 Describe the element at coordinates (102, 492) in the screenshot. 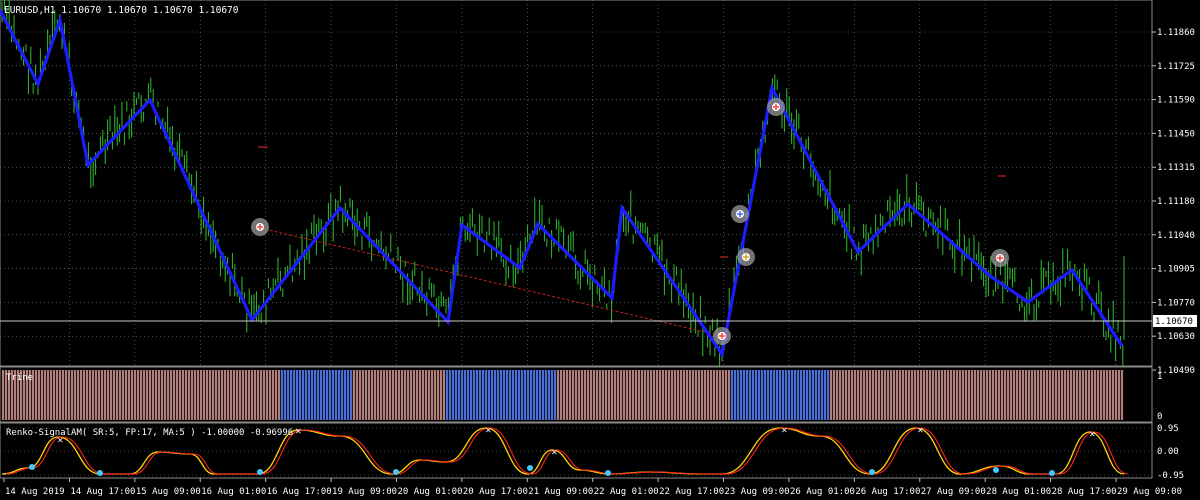

I see `time-label: 14 Aug 17:00` at that location.